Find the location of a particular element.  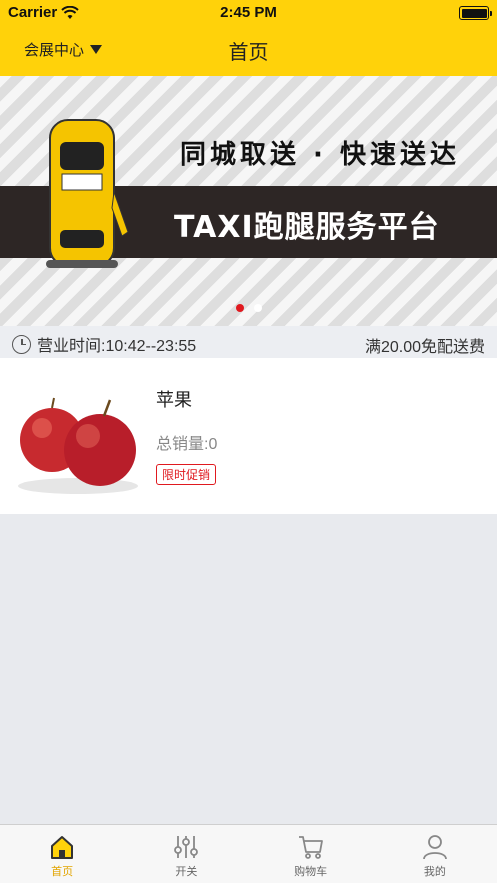

caret-down-icon is located at coordinates (96, 49).